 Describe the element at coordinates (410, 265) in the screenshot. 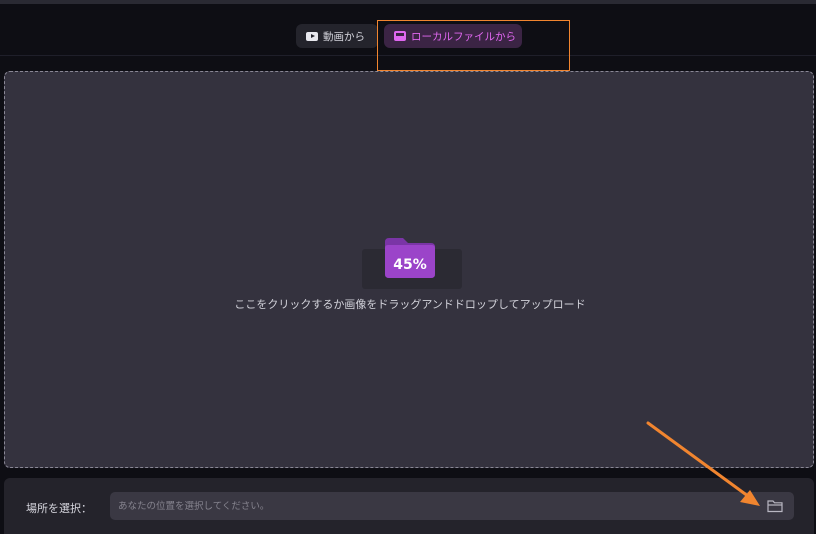

I see `upload-progress-percent: 45%` at that location.